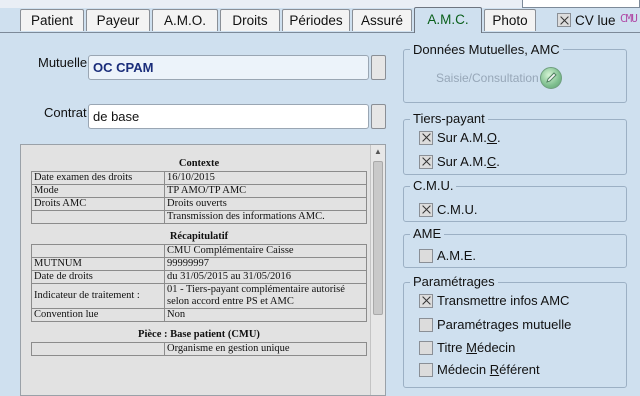  I want to click on table-cell: 99999997, so click(265, 264).